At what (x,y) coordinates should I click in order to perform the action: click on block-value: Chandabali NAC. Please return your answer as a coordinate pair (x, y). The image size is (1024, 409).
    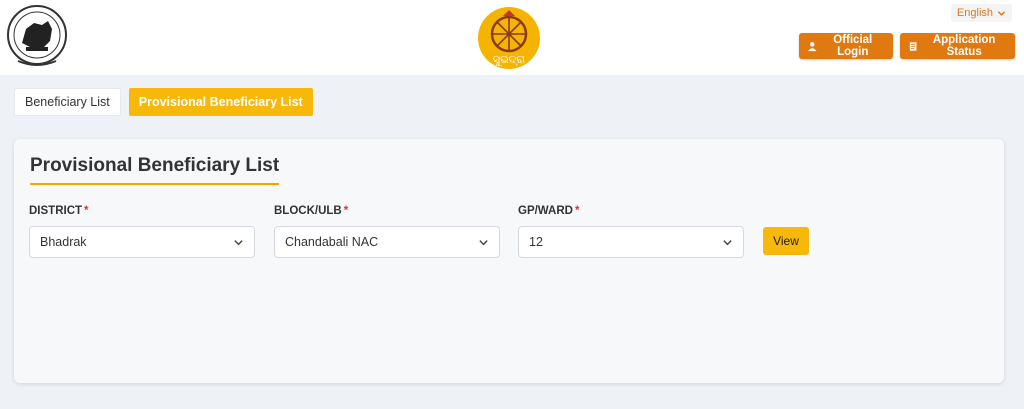
    Looking at the image, I should click on (332, 242).